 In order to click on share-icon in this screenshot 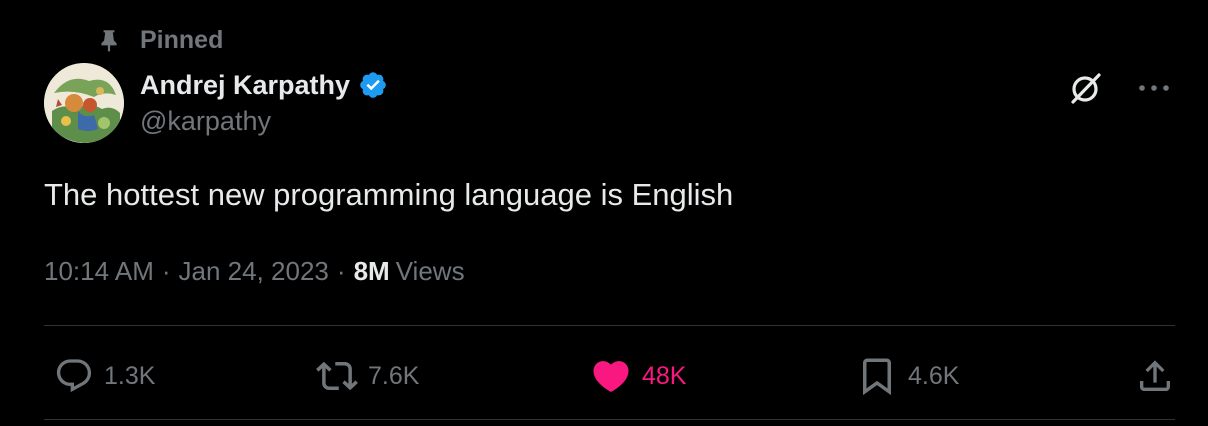, I will do `click(1155, 376)`.